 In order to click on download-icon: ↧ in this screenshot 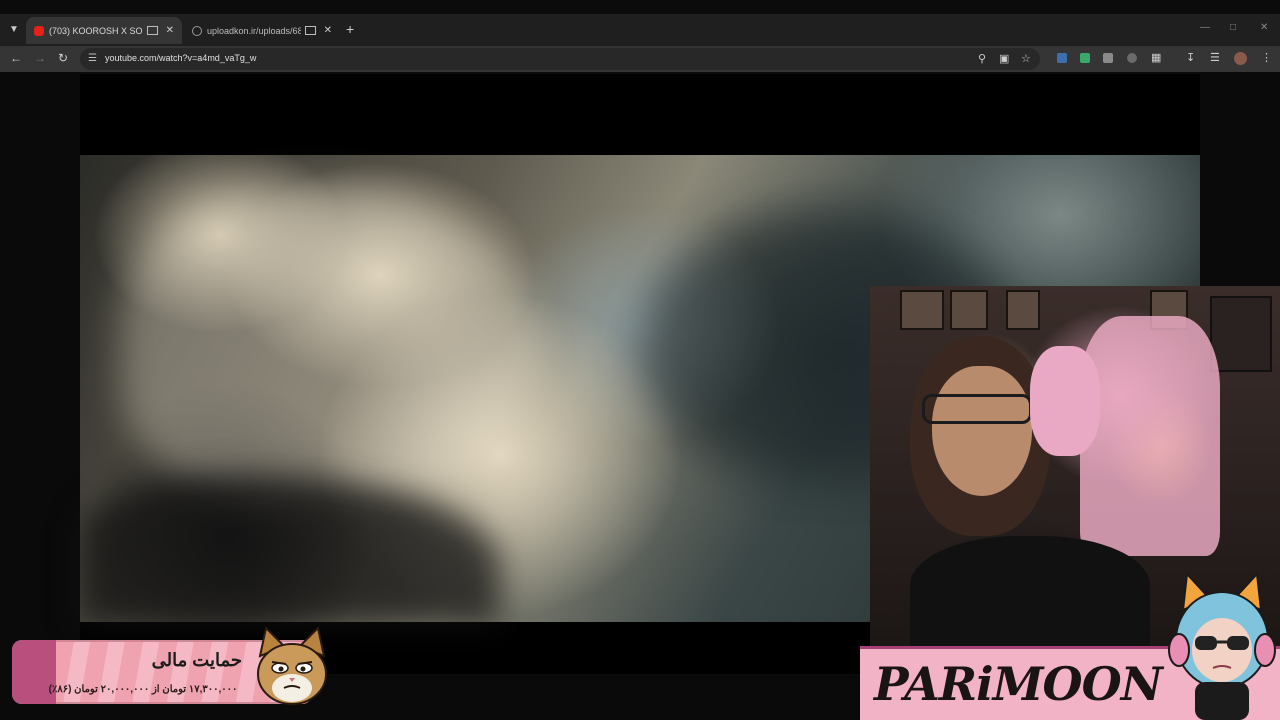, I will do `click(1190, 57)`.